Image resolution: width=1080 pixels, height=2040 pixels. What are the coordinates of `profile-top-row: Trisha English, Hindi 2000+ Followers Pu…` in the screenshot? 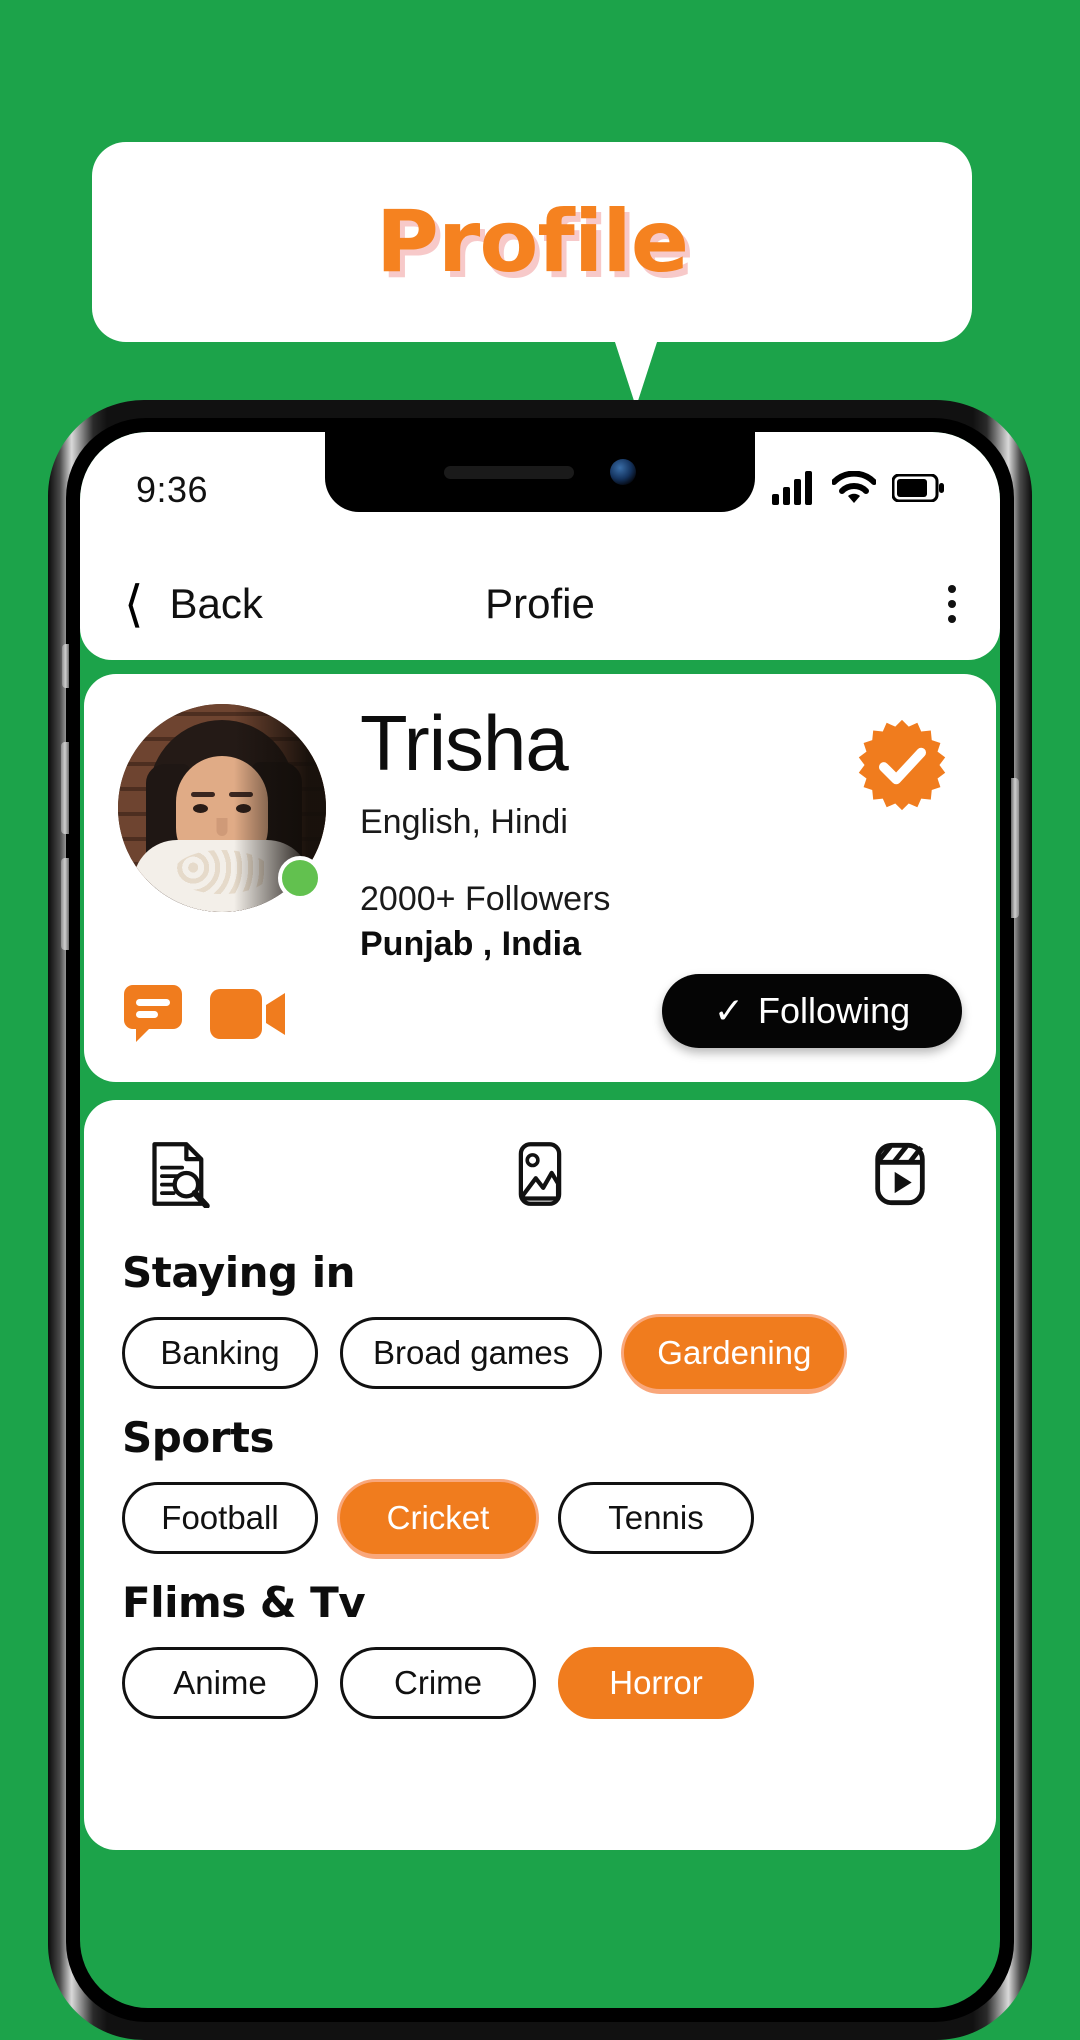 It's located at (540, 834).